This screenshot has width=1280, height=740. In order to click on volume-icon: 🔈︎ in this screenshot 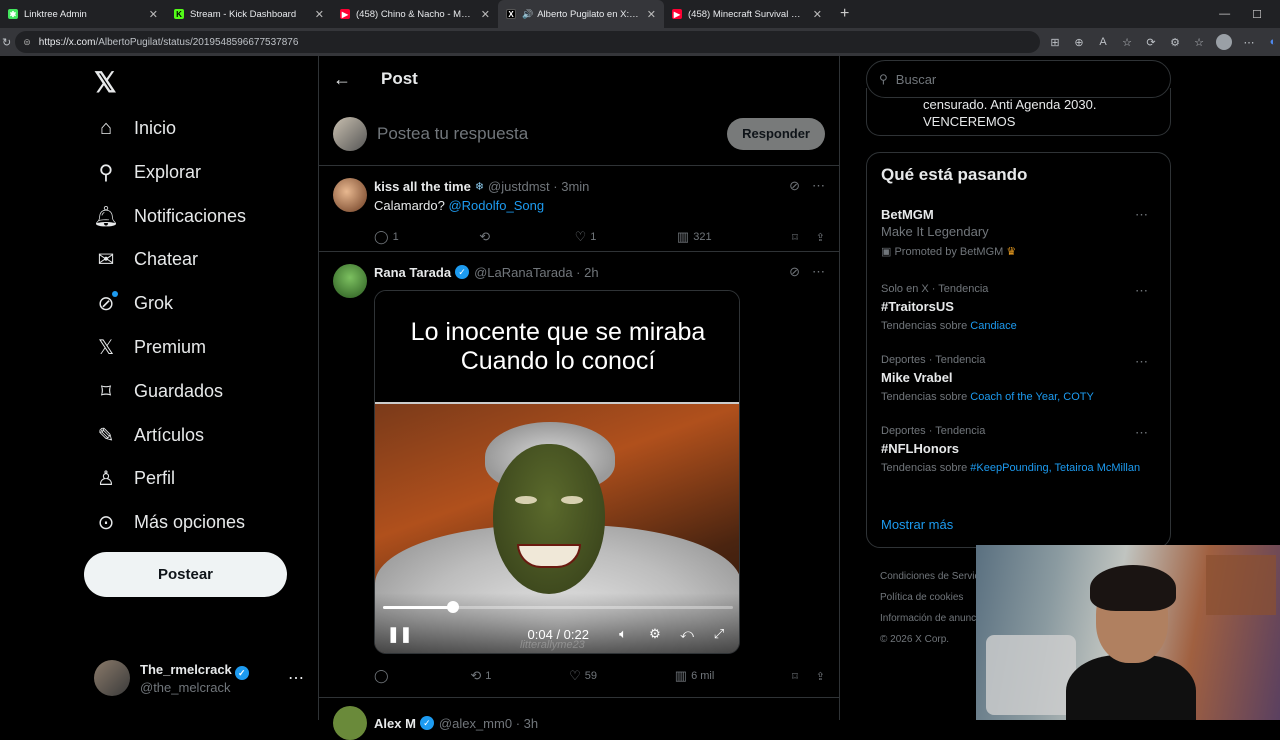, I will do `click(623, 634)`.